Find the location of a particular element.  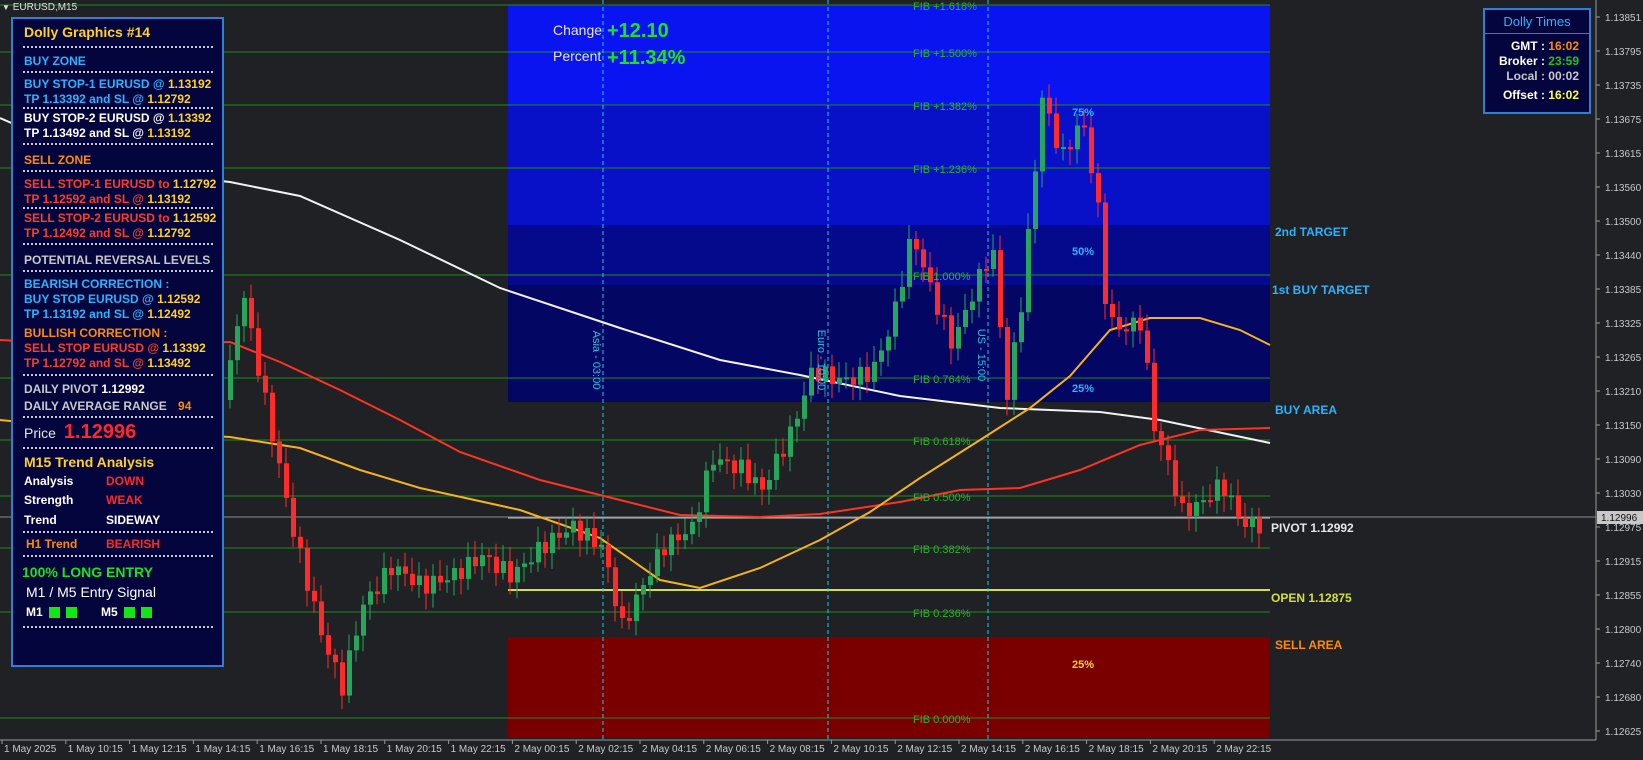

fib-level-label: FIB +1.382% is located at coordinates (945, 107).